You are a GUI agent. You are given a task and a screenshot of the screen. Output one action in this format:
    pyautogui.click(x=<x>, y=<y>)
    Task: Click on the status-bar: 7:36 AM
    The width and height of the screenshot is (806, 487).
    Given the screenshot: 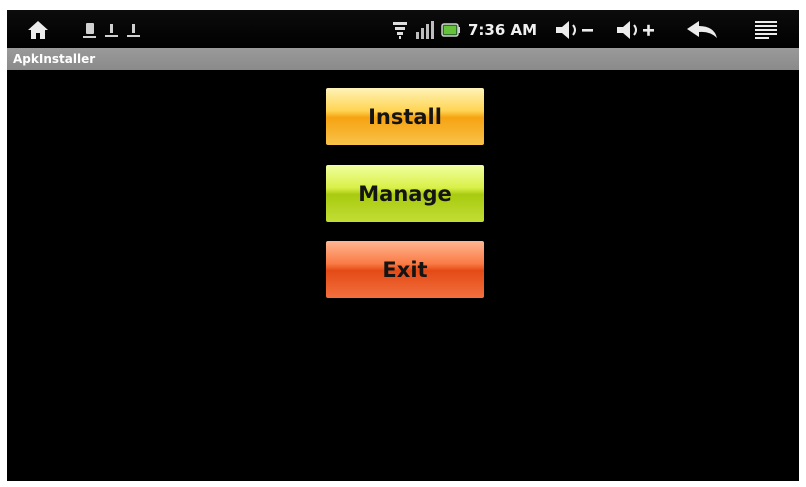 What is the action you would take?
    pyautogui.click(x=403, y=29)
    